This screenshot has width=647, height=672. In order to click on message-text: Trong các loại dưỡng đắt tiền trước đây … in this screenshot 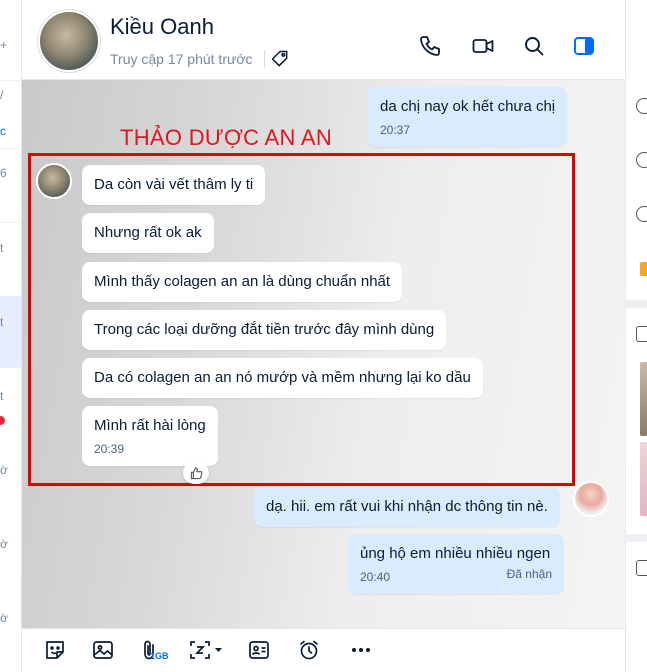, I will do `click(264, 329)`.